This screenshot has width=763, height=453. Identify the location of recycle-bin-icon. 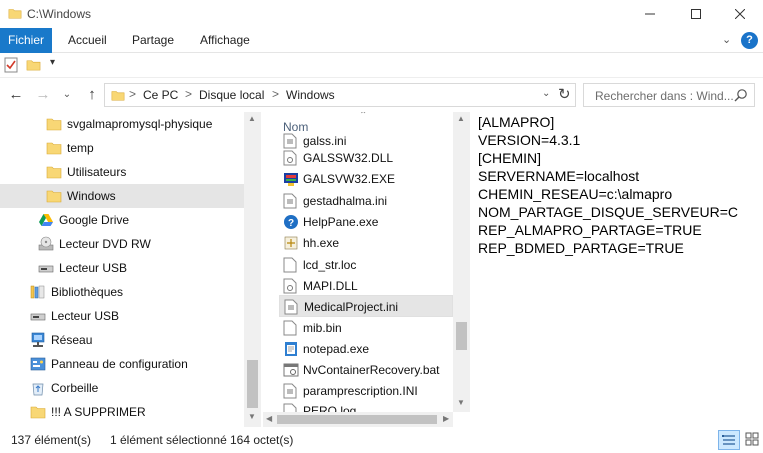
(38, 389).